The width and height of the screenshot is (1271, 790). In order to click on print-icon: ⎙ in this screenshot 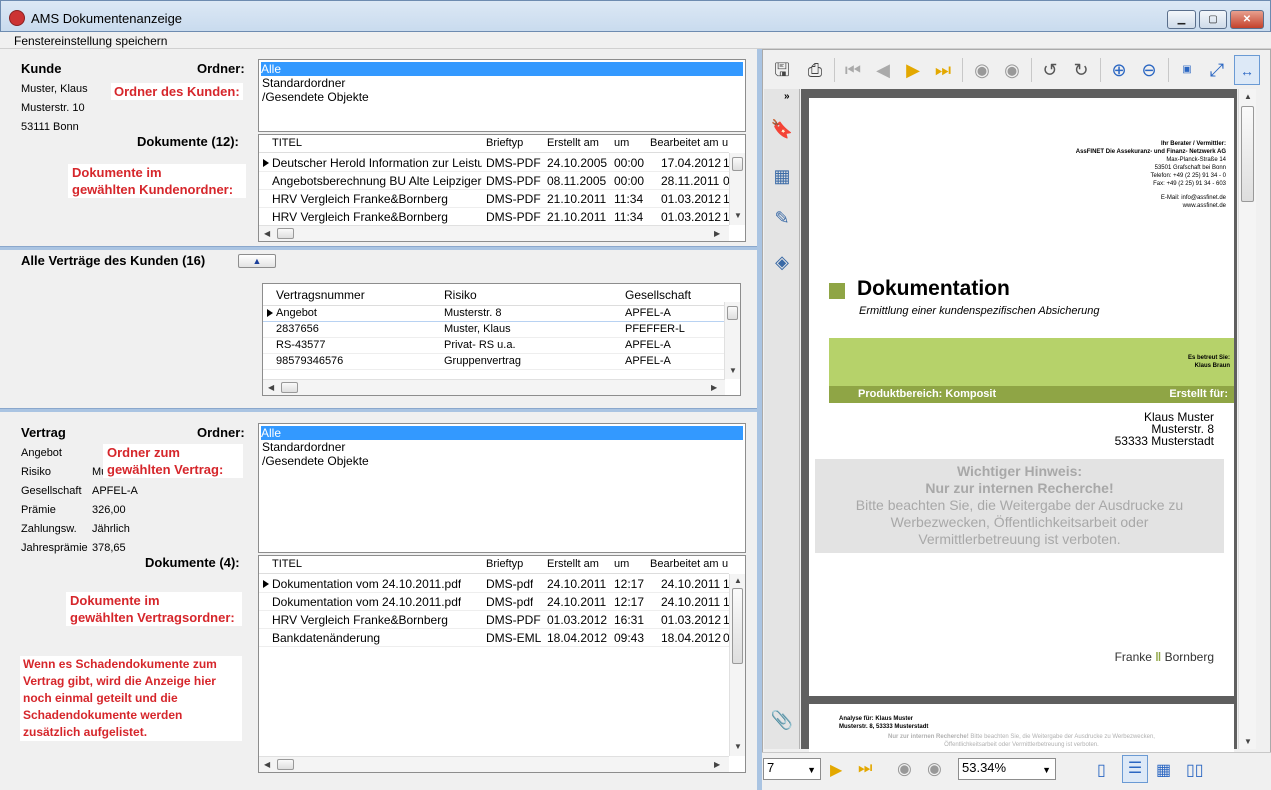, I will do `click(815, 70)`.